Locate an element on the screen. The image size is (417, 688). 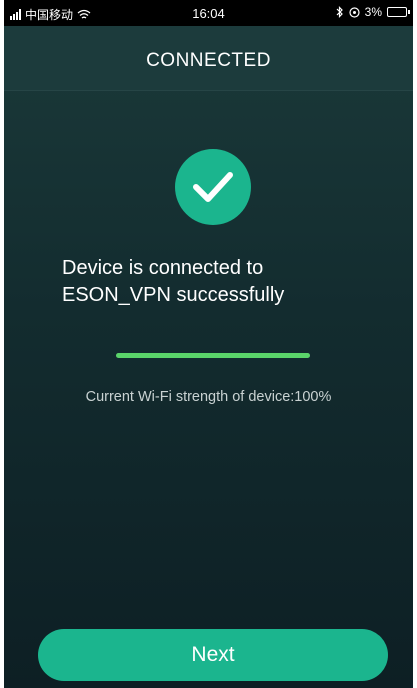
status-right: 3% is located at coordinates (373, 12).